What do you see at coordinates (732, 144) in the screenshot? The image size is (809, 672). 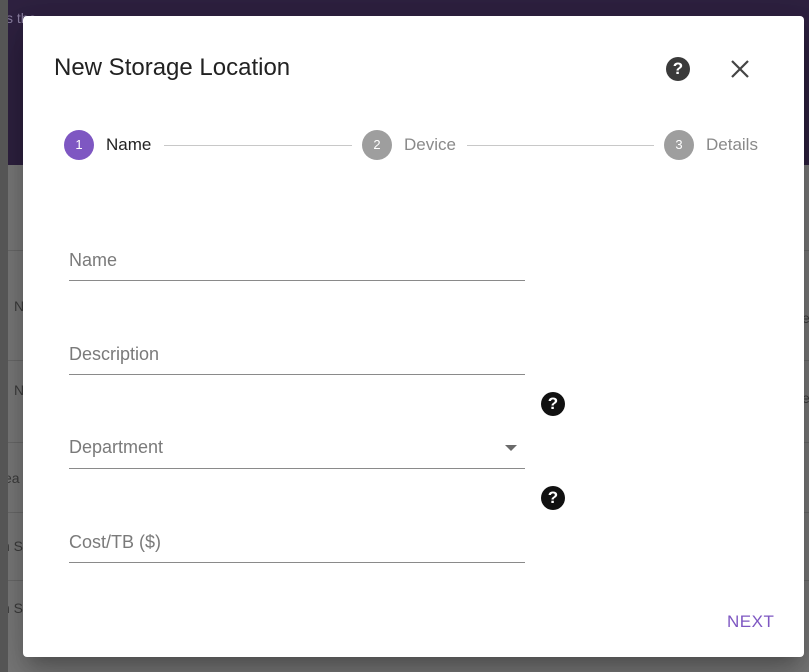 I see `step-label: Details` at bounding box center [732, 144].